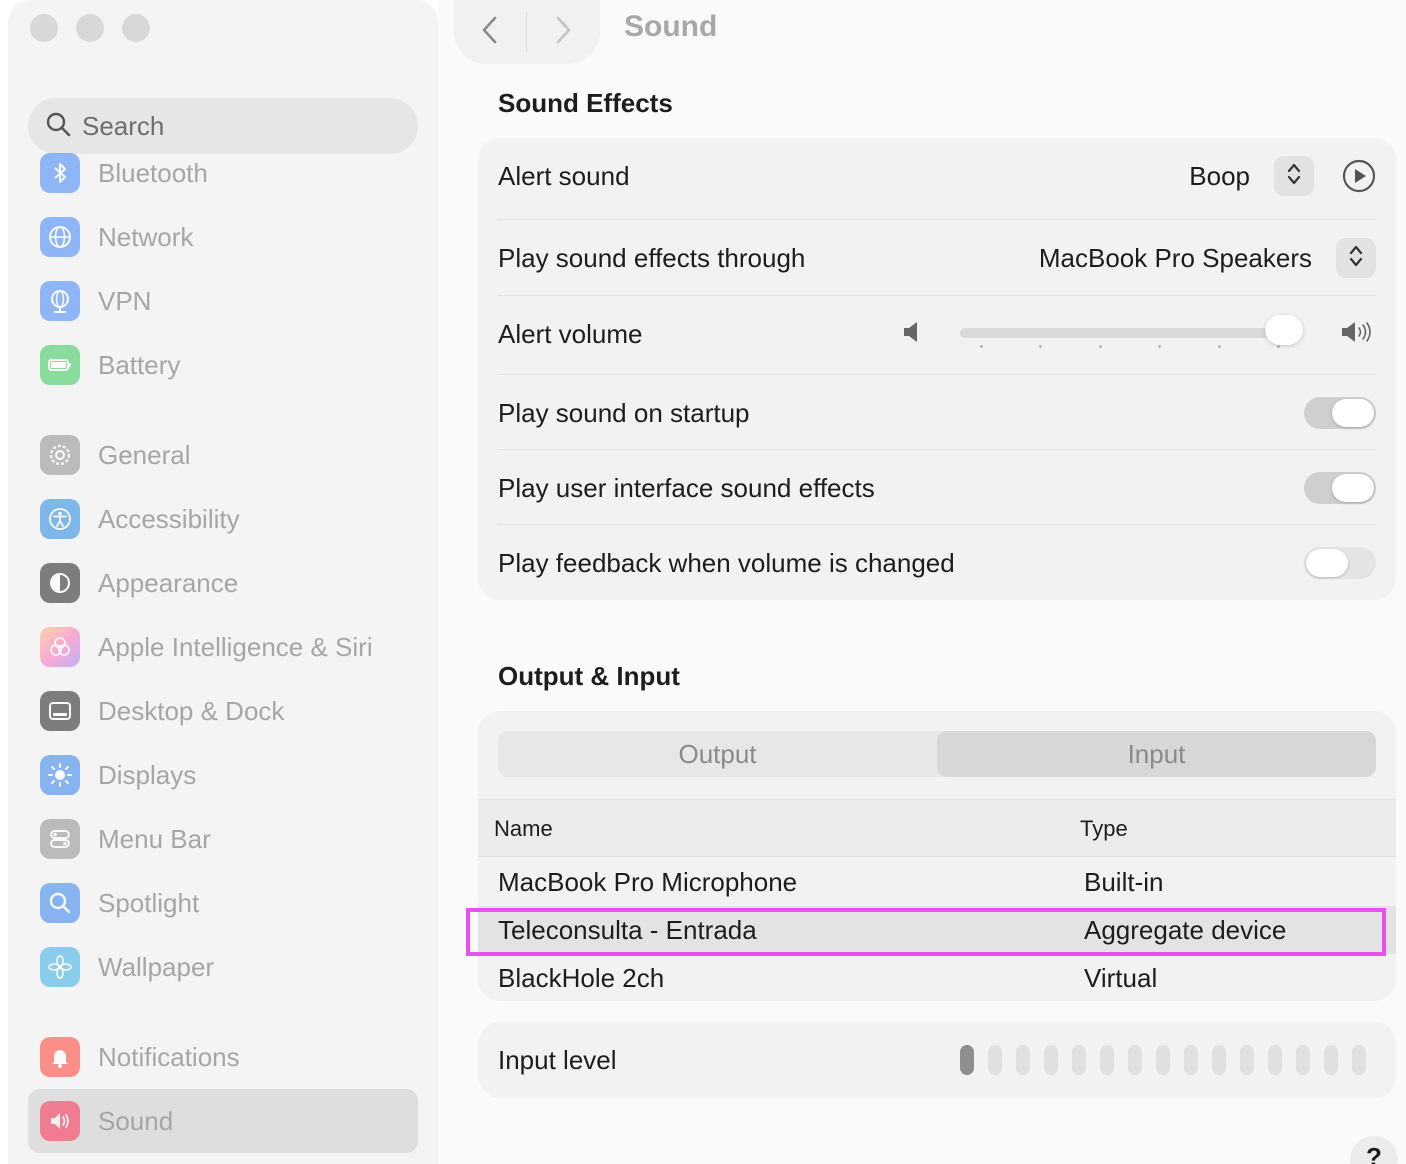  I want to click on device-type: Aggregate device, so click(1185, 930).